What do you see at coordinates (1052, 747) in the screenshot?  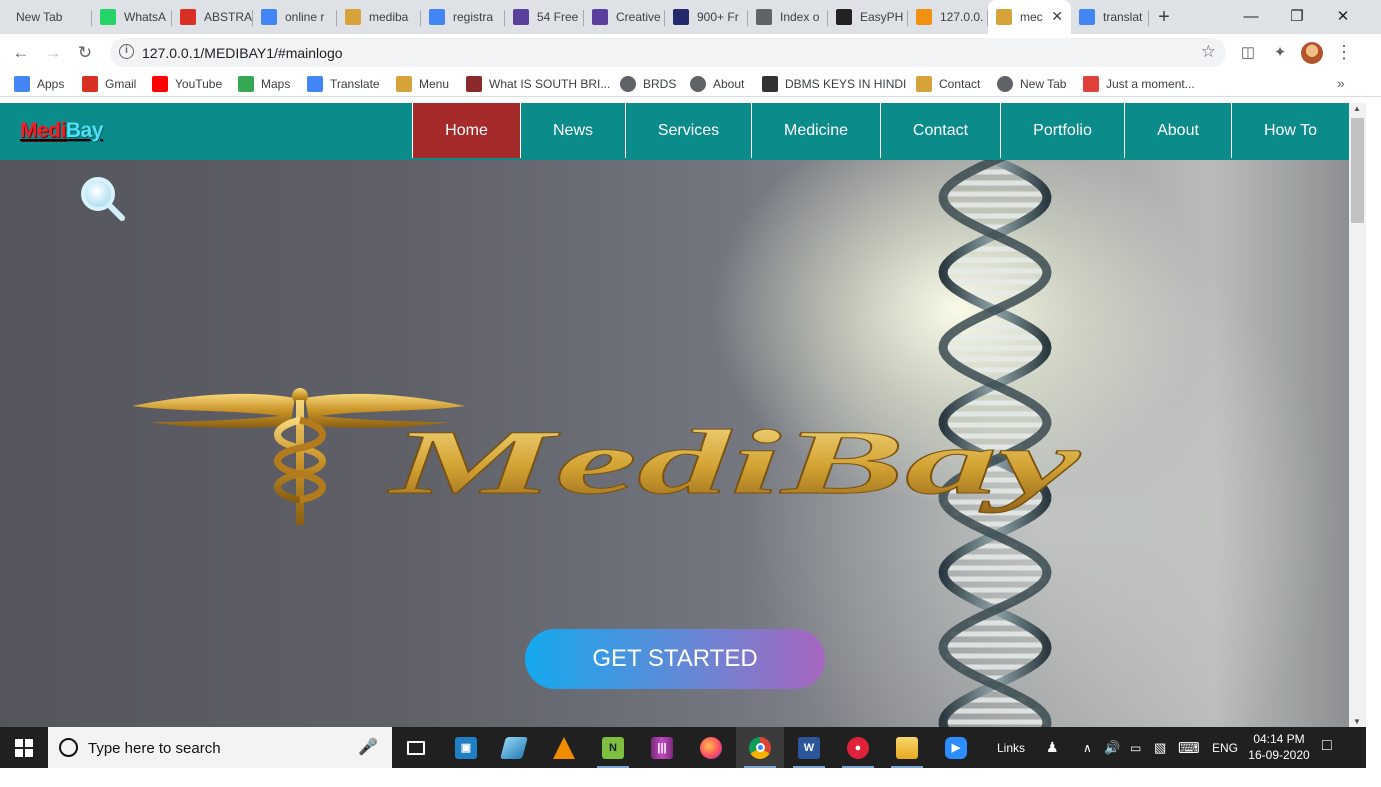 I see `people-icon: ♟` at bounding box center [1052, 747].